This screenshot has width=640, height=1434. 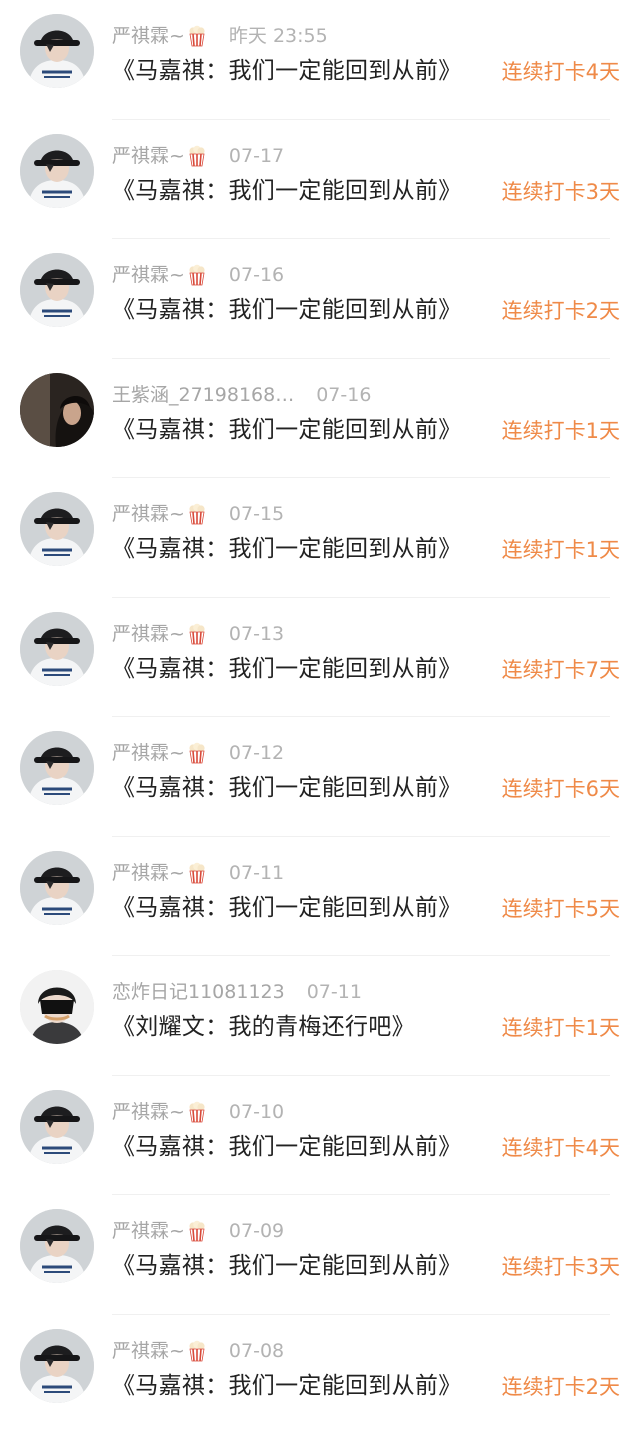 I want to click on timestamp: 07-17, so click(x=256, y=156).